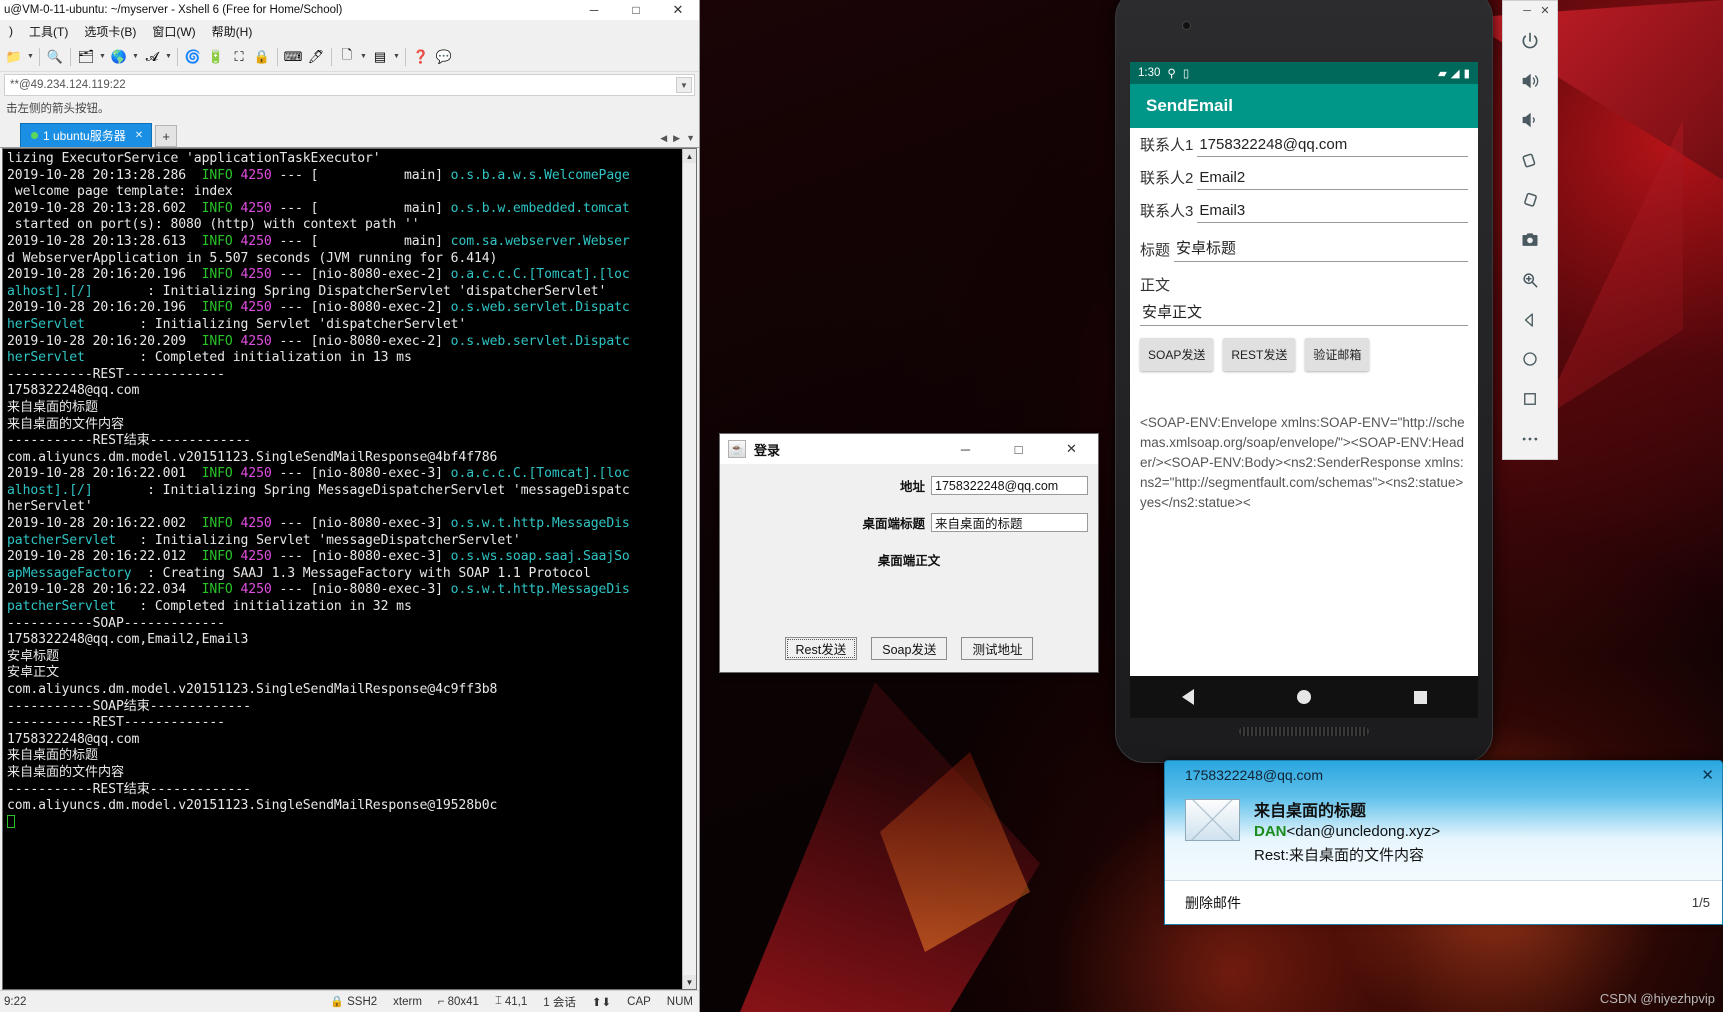 The image size is (1723, 1012). I want to click on dialog-minimize-button: ─, so click(965, 449).